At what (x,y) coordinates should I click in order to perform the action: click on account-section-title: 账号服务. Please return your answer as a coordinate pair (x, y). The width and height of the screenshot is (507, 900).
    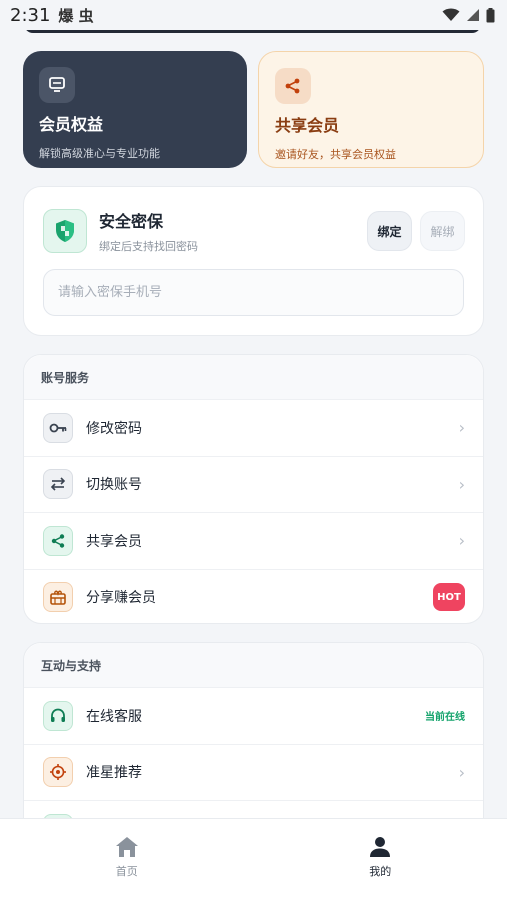
    Looking at the image, I should click on (253, 377).